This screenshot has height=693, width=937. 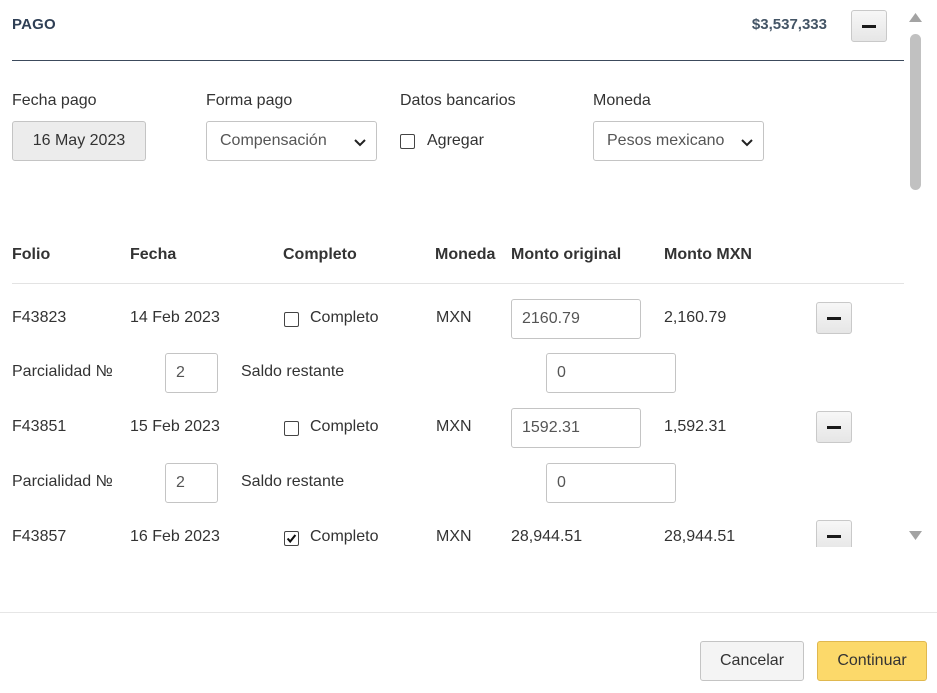 I want to click on row-fecha: 16 Feb 2023, so click(x=175, y=536).